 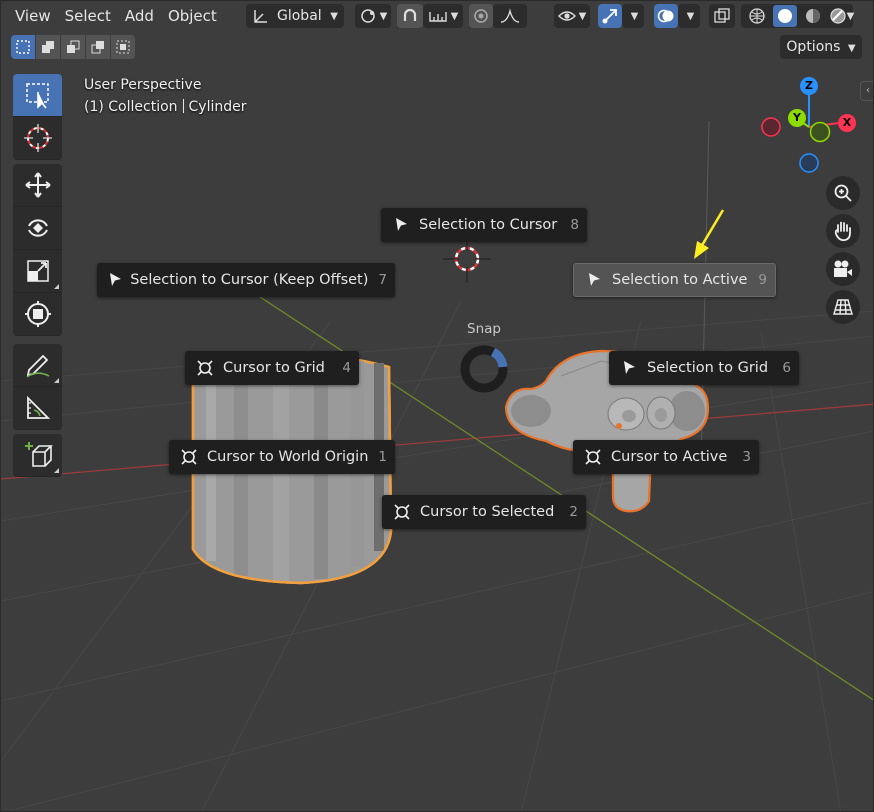 I want to click on pie-item-cursor-to-active: Cursor to Active 3, so click(x=666, y=457).